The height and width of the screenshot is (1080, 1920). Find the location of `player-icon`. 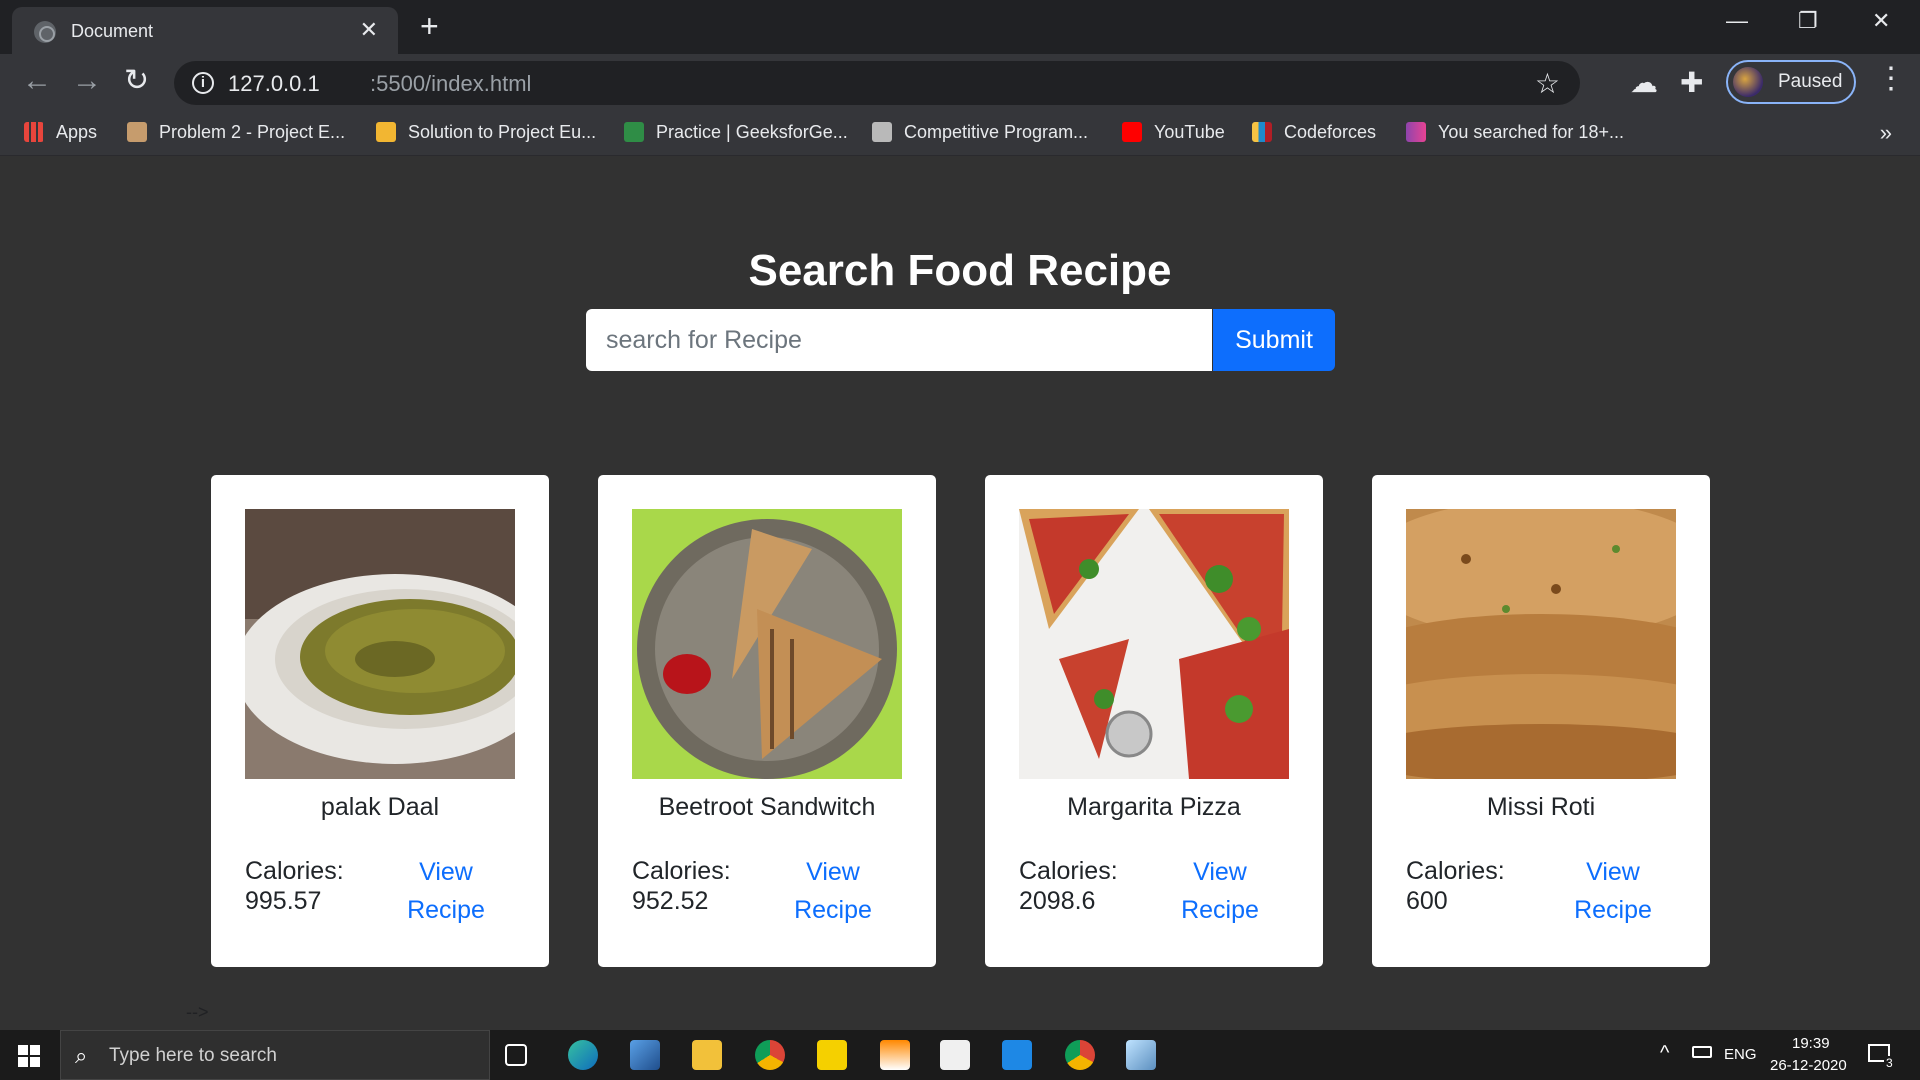

player-icon is located at coordinates (832, 1055).